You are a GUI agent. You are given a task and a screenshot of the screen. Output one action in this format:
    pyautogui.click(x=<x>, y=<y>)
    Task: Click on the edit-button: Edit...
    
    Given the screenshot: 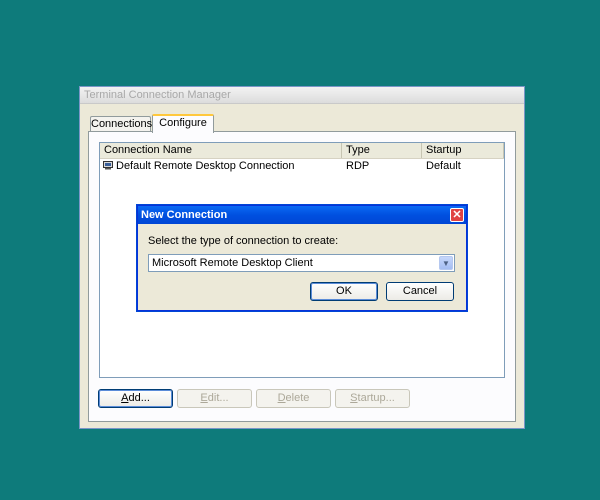 What is the action you would take?
    pyautogui.click(x=214, y=398)
    